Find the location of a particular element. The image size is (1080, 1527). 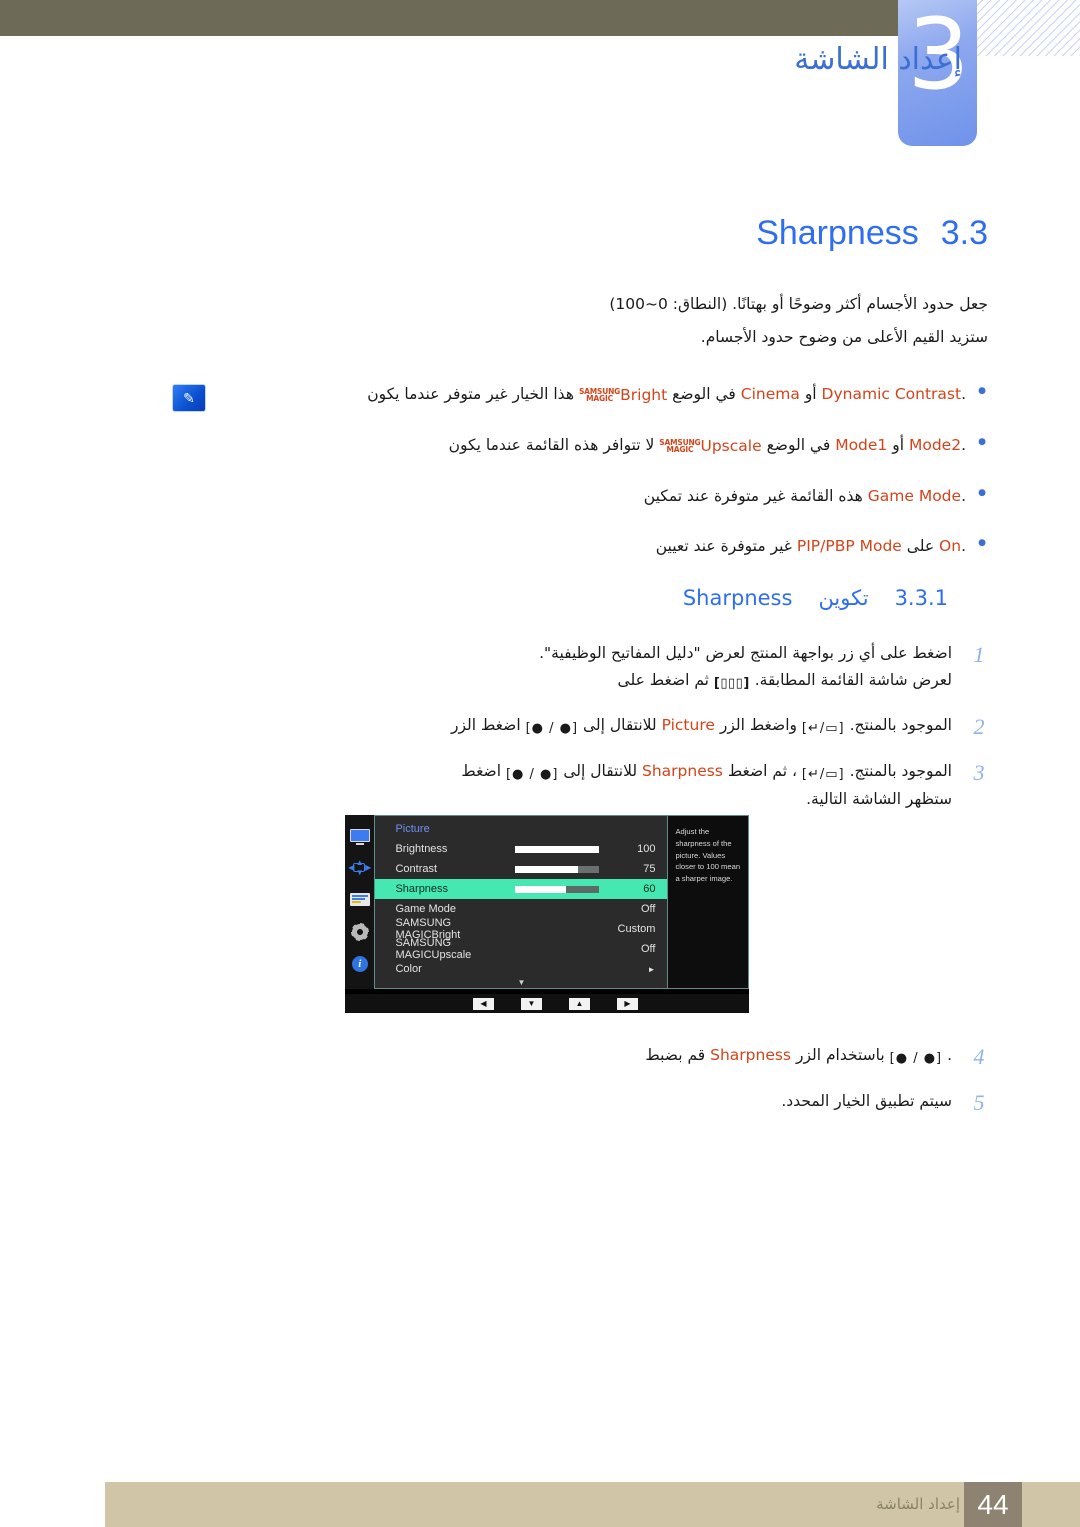

chapter-title: إعداد الشاشة is located at coordinates (878, 59).